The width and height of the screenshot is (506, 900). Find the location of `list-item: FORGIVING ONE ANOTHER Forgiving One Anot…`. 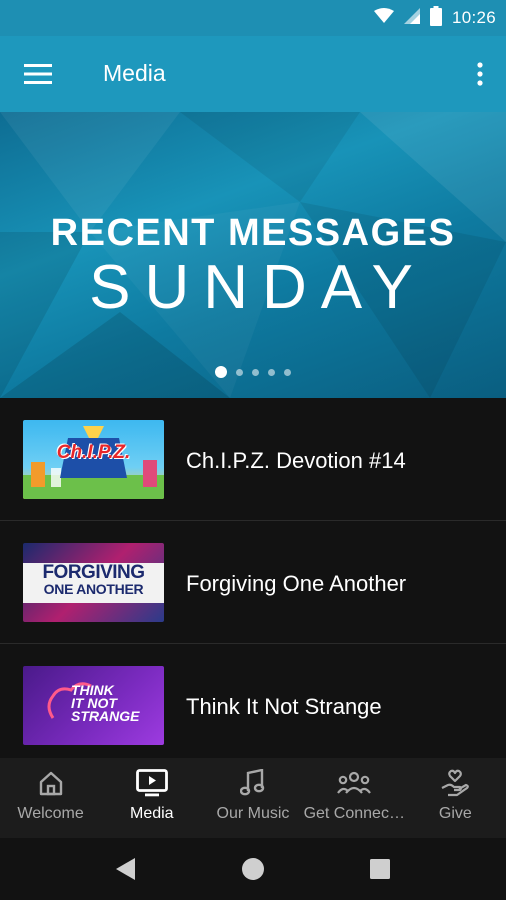

list-item: FORGIVING ONE ANOTHER Forgiving One Anot… is located at coordinates (253, 582).